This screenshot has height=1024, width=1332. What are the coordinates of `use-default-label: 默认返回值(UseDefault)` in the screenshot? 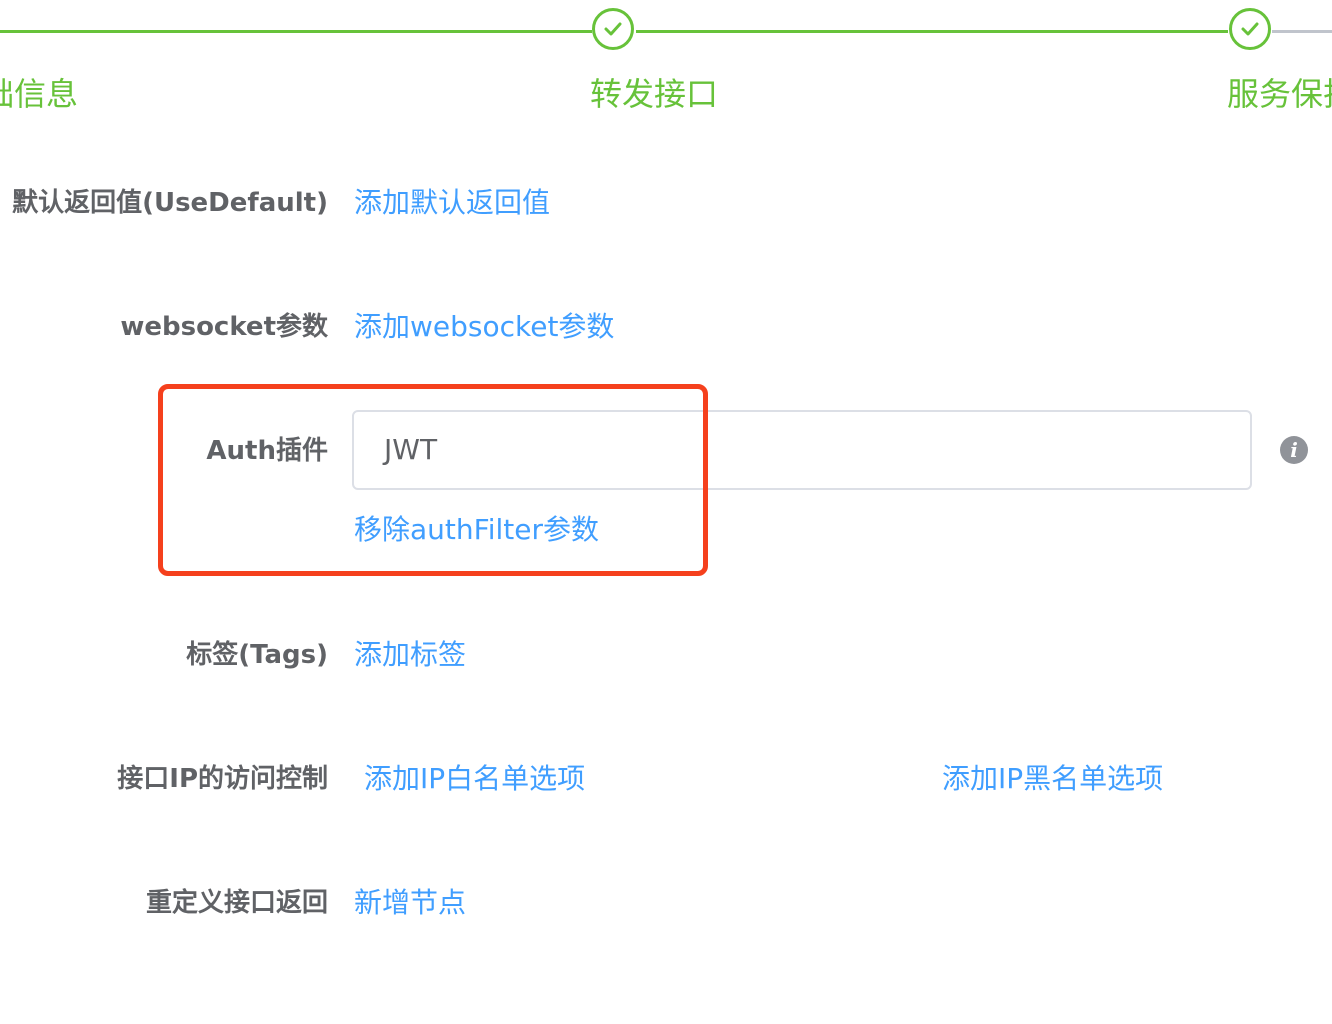 It's located at (170, 203).